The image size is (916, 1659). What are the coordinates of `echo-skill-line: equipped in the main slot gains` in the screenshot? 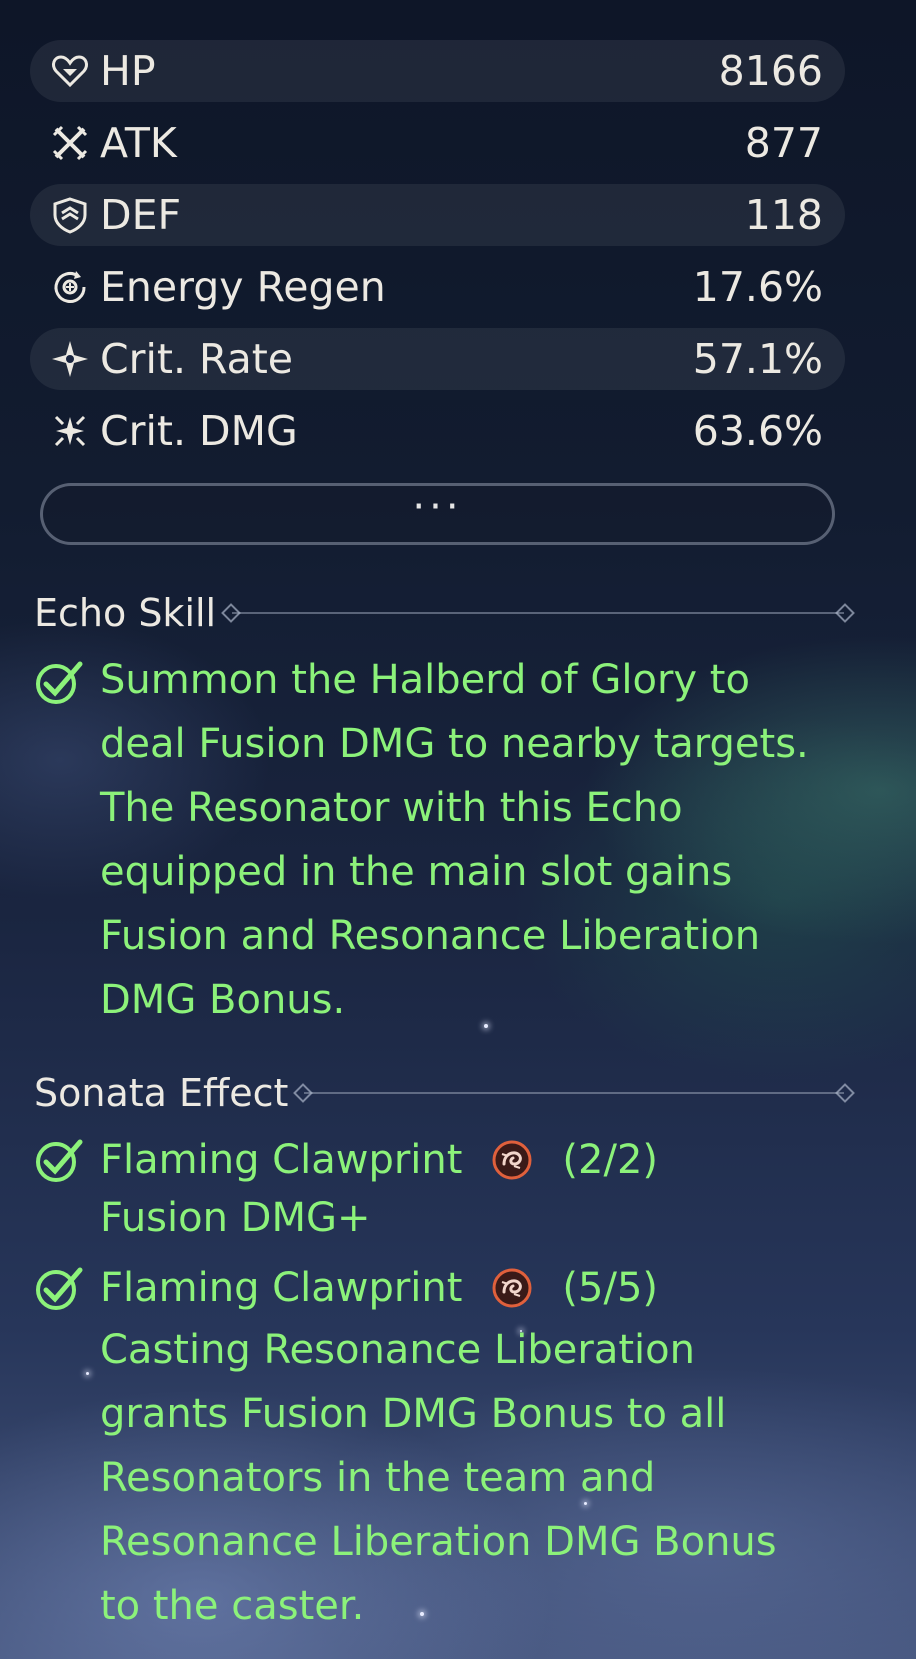 It's located at (416, 872).